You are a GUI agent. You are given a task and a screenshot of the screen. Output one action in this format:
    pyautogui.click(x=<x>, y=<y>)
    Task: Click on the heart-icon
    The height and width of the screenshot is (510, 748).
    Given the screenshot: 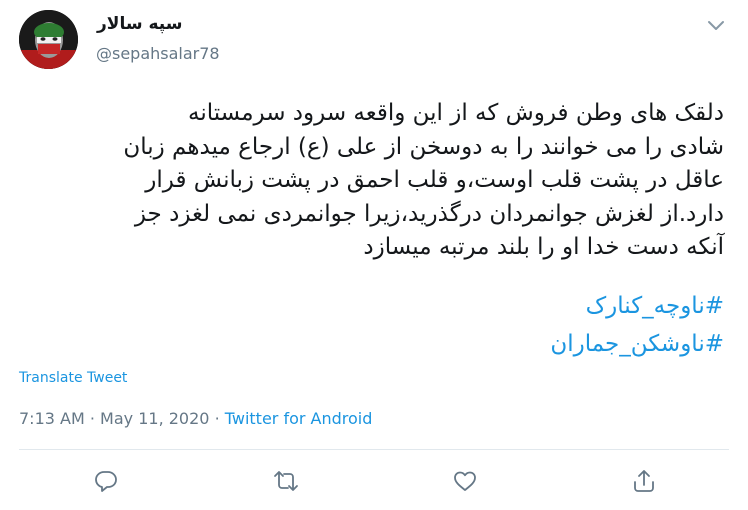 What is the action you would take?
    pyautogui.click(x=465, y=481)
    